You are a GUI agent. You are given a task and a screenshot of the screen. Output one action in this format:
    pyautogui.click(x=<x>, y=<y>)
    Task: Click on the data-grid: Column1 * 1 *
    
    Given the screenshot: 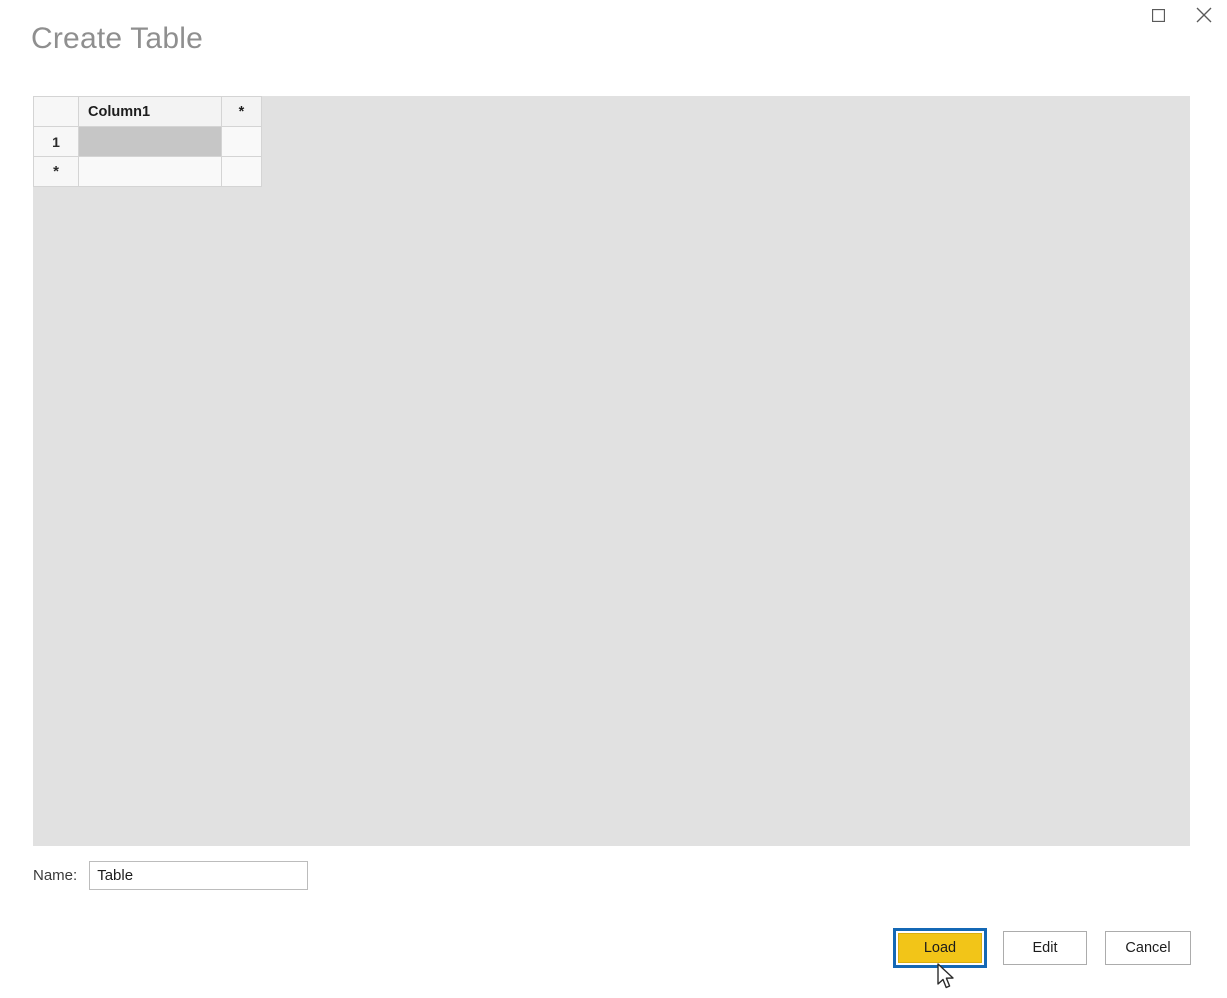 What is the action you would take?
    pyautogui.click(x=147, y=141)
    